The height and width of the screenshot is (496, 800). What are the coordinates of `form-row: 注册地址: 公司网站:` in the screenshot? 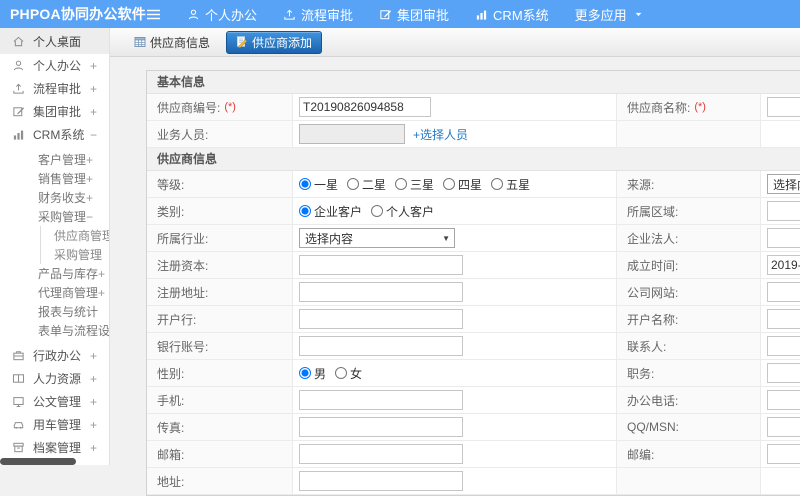 It's located at (473, 292).